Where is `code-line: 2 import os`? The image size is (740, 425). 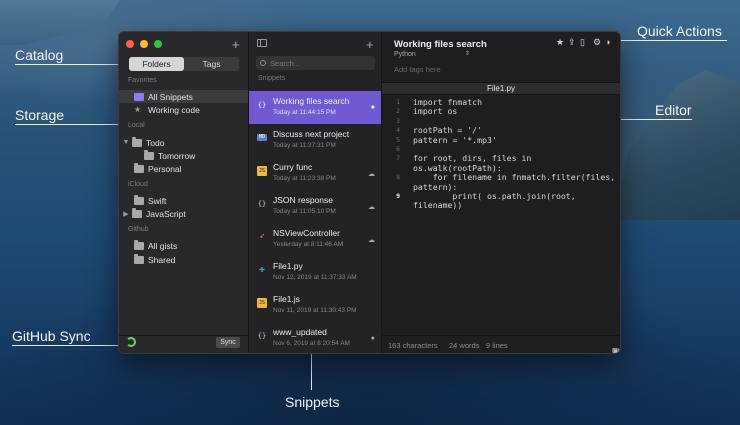
code-line: 2 import os is located at coordinates (501, 111).